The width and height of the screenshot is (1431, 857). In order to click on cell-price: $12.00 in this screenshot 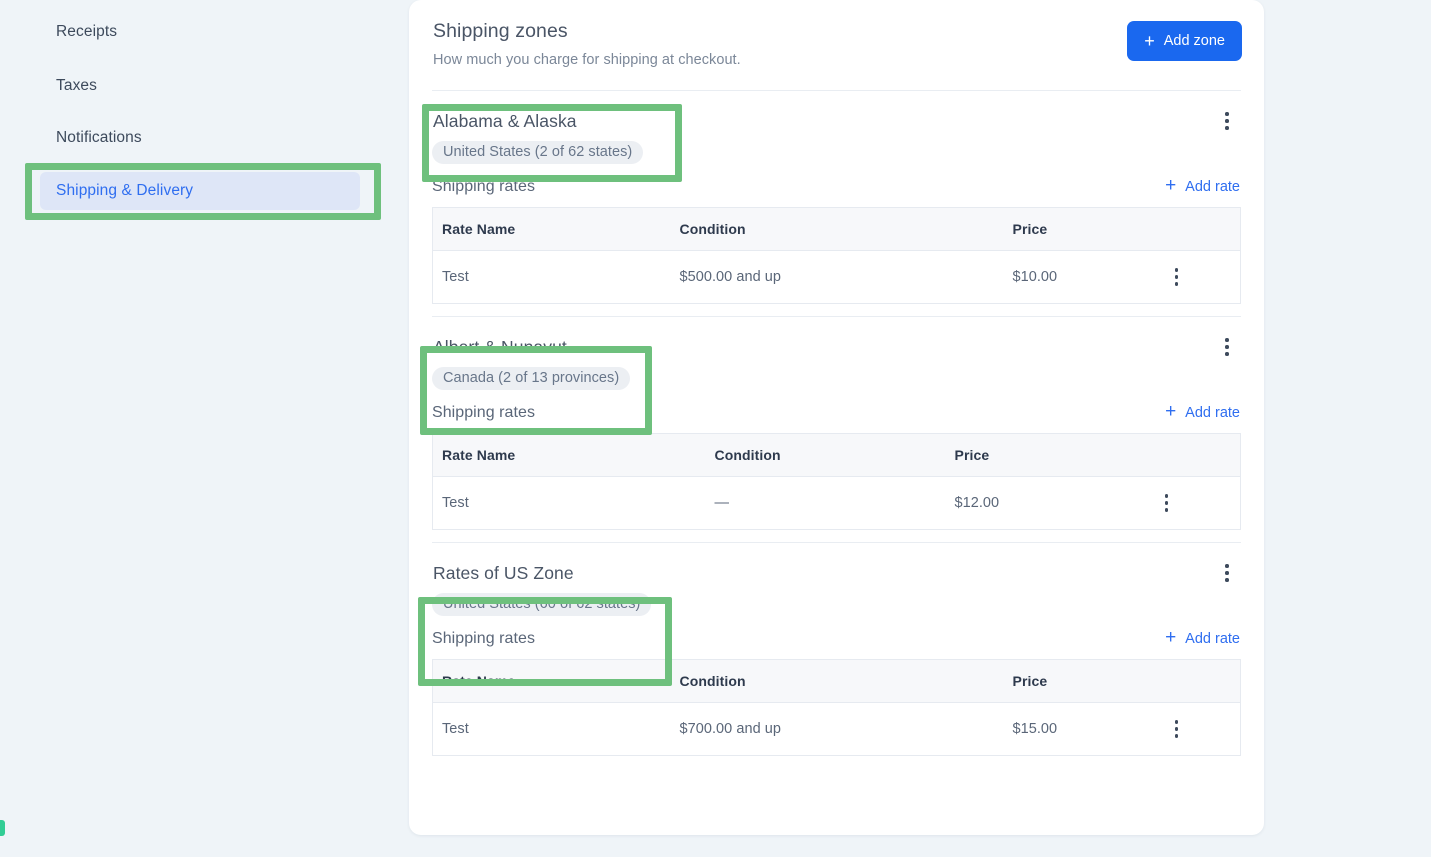, I will do `click(1045, 503)`.